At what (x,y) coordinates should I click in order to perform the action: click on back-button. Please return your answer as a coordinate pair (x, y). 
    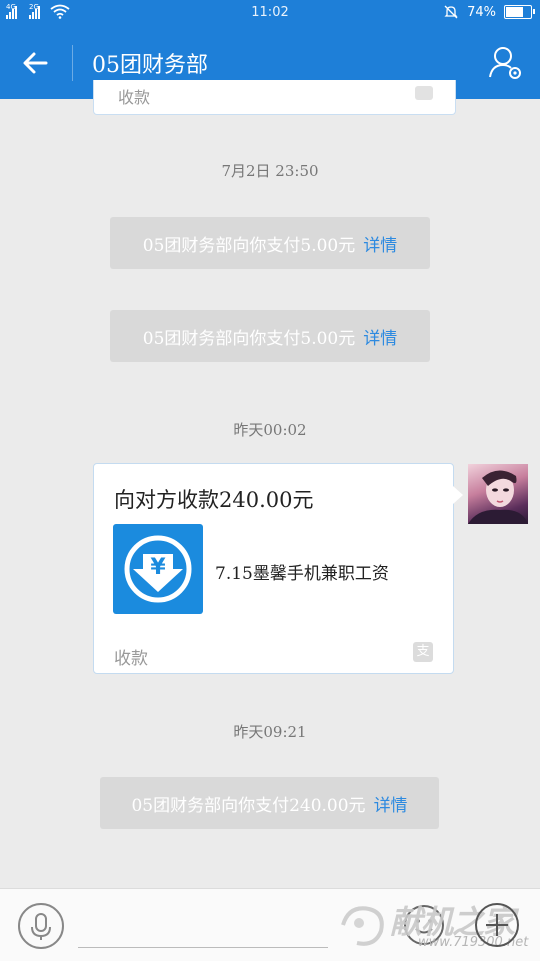
    Looking at the image, I should click on (36, 63).